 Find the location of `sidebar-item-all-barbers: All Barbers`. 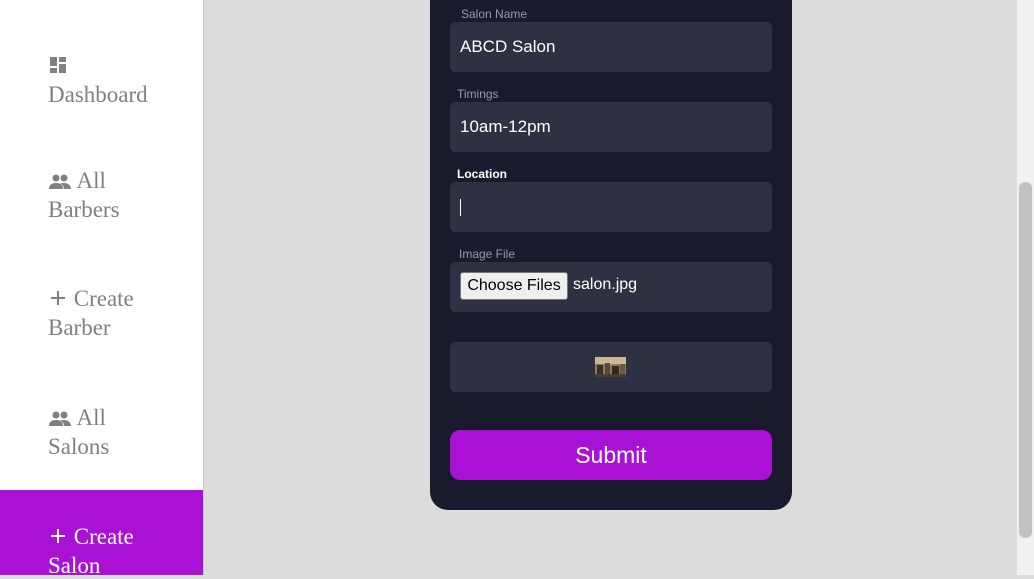

sidebar-item-all-barbers: All Barbers is located at coordinates (101, 195).